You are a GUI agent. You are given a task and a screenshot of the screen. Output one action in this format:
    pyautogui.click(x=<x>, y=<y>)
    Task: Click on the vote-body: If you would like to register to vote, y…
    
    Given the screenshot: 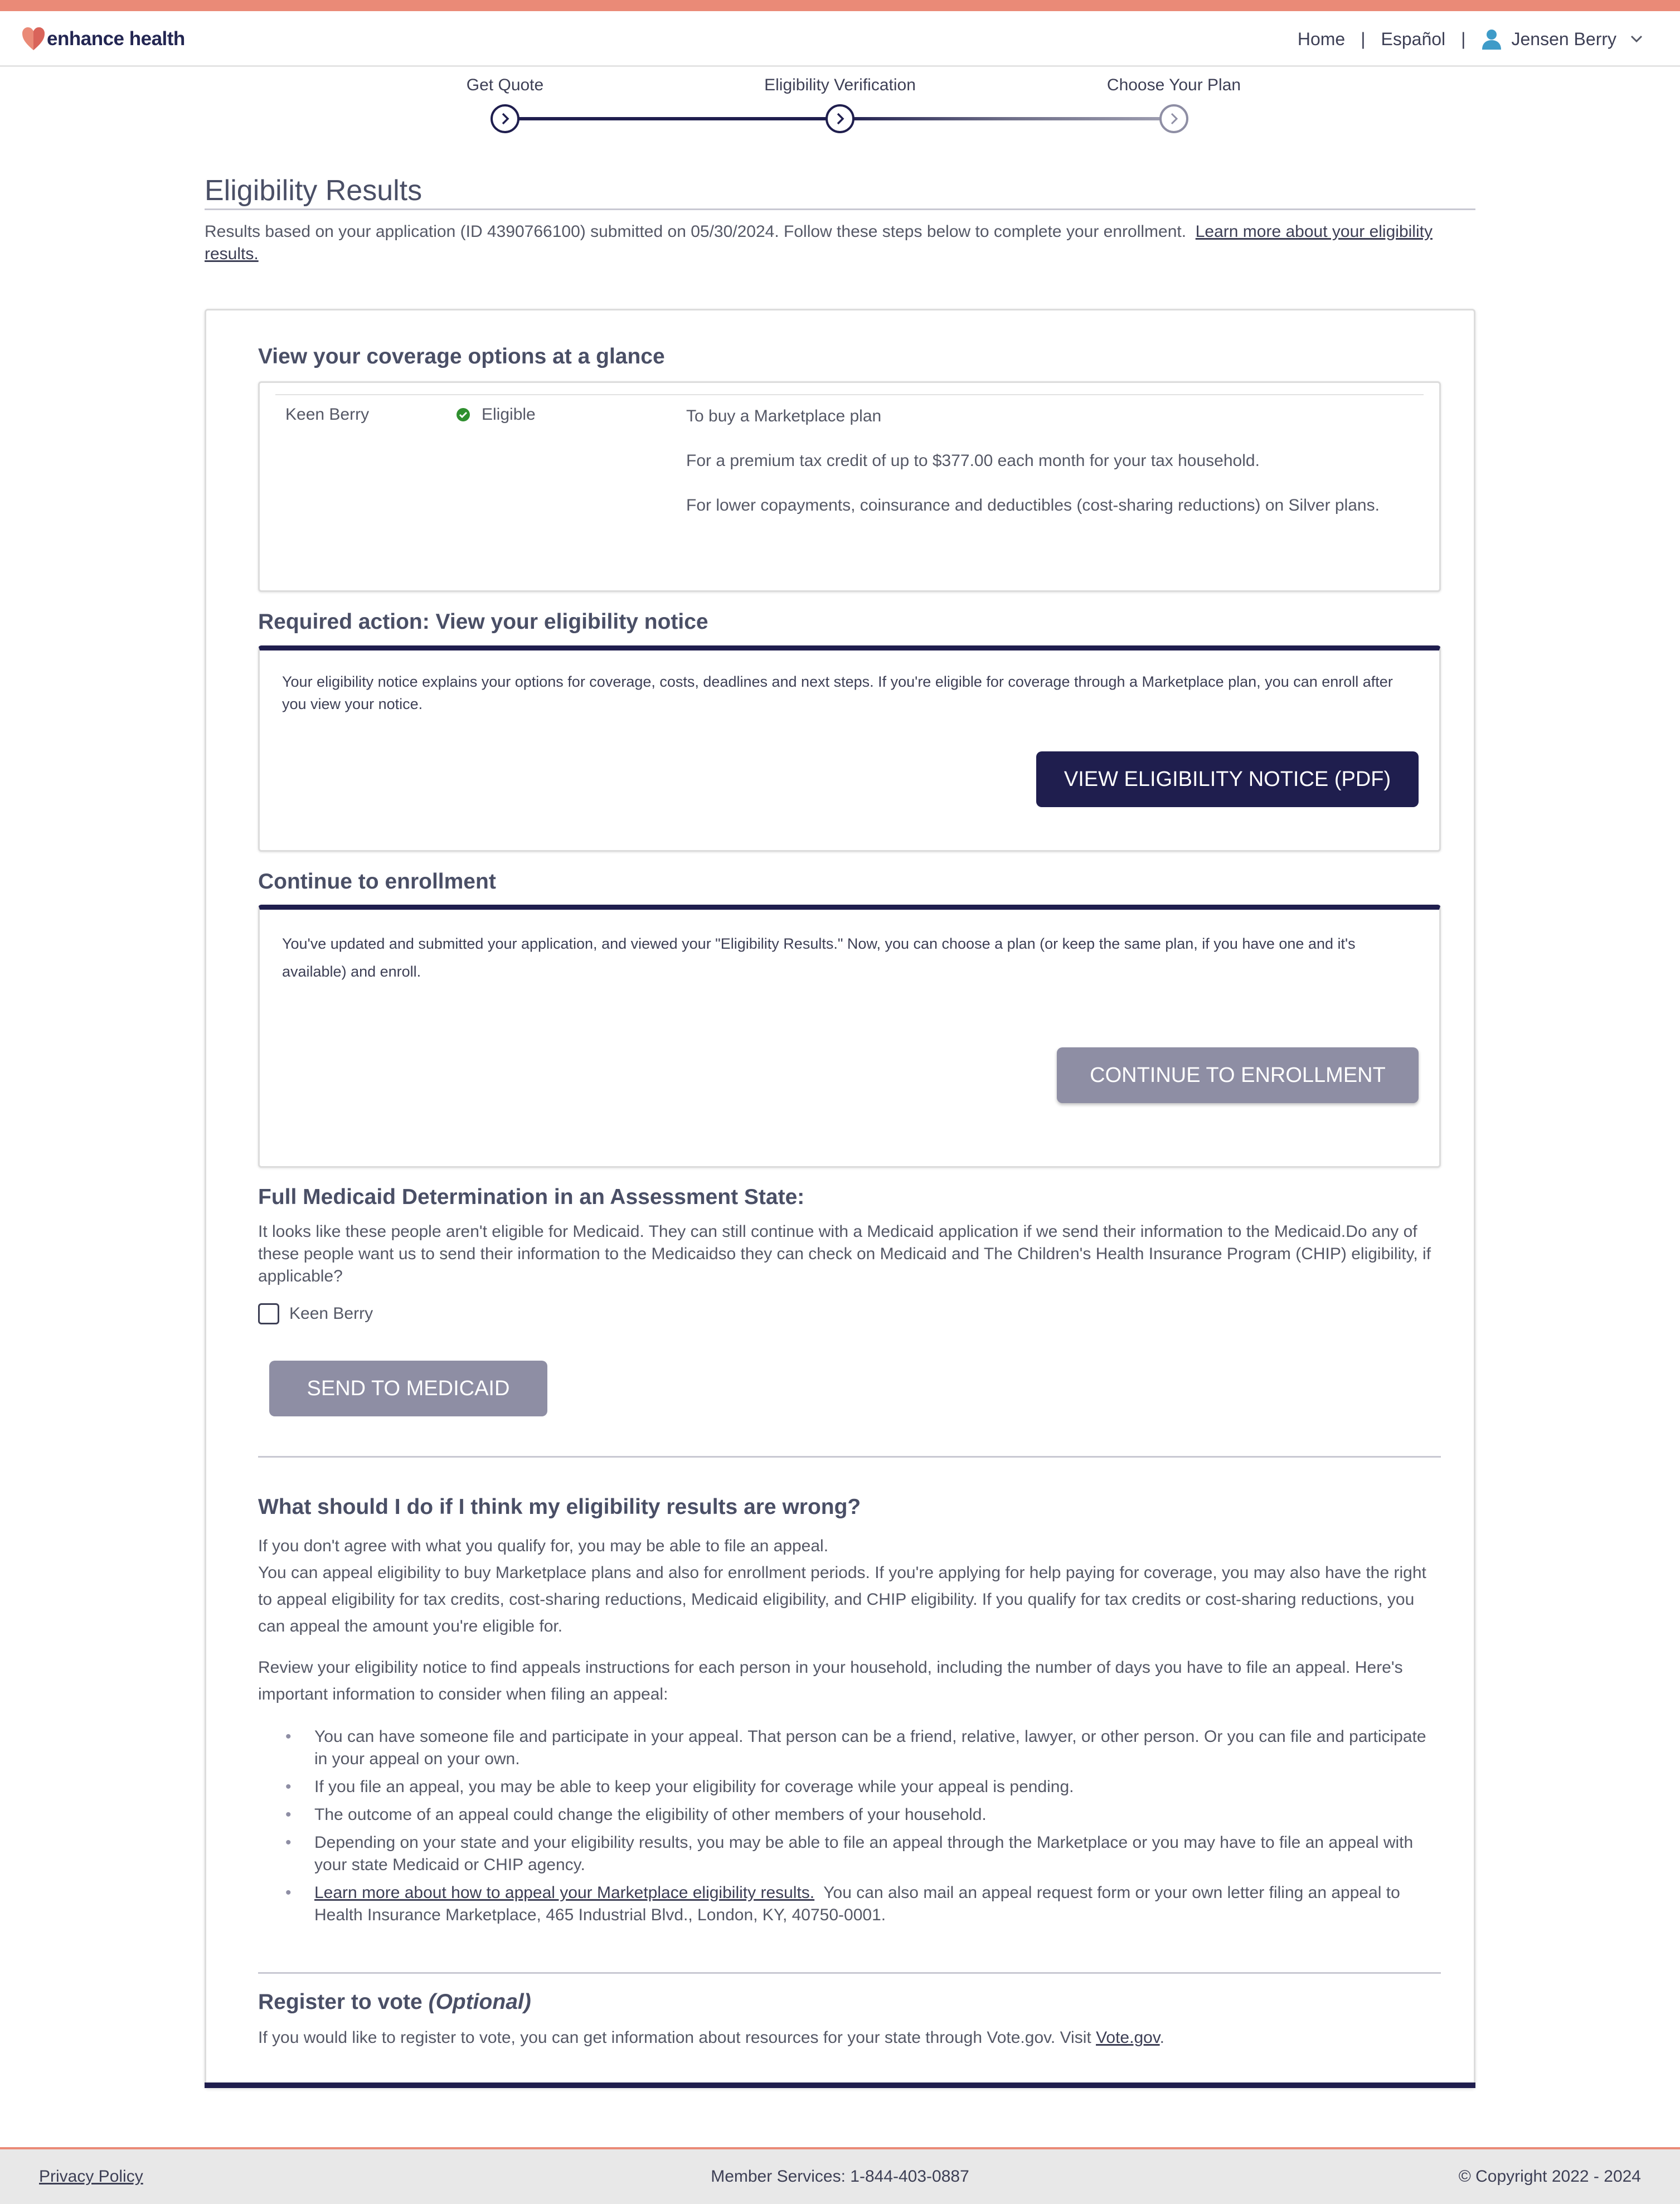 What is the action you would take?
    pyautogui.click(x=674, y=2037)
    